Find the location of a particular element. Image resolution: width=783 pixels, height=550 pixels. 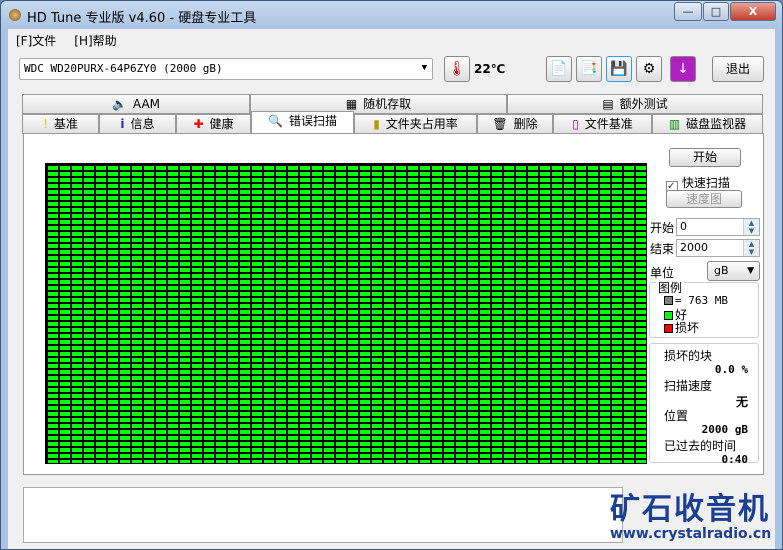

file-icon: ▯ is located at coordinates (575, 124).